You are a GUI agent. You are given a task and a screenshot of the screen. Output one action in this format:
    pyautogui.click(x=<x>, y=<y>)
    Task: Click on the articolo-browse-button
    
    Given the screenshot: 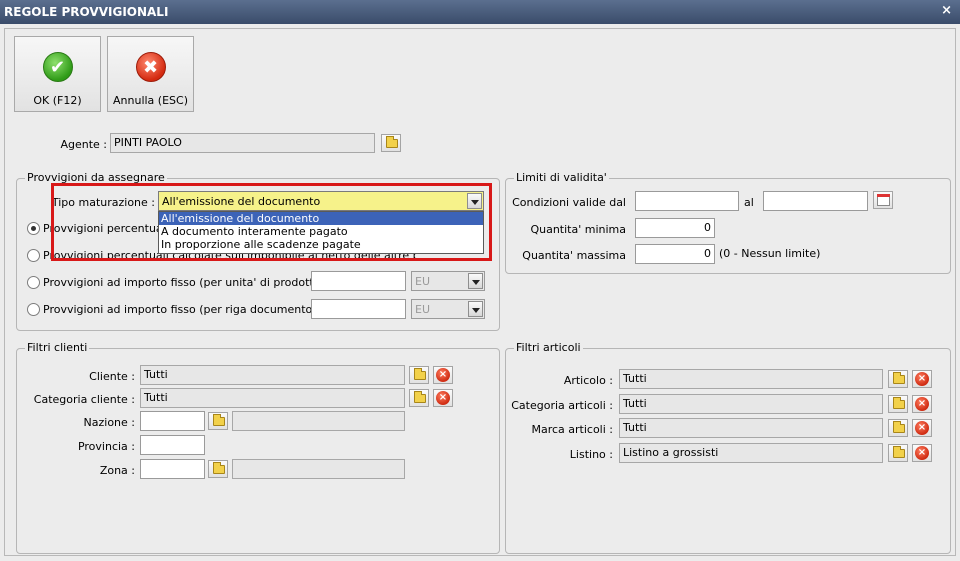 What is the action you would take?
    pyautogui.click(x=898, y=379)
    